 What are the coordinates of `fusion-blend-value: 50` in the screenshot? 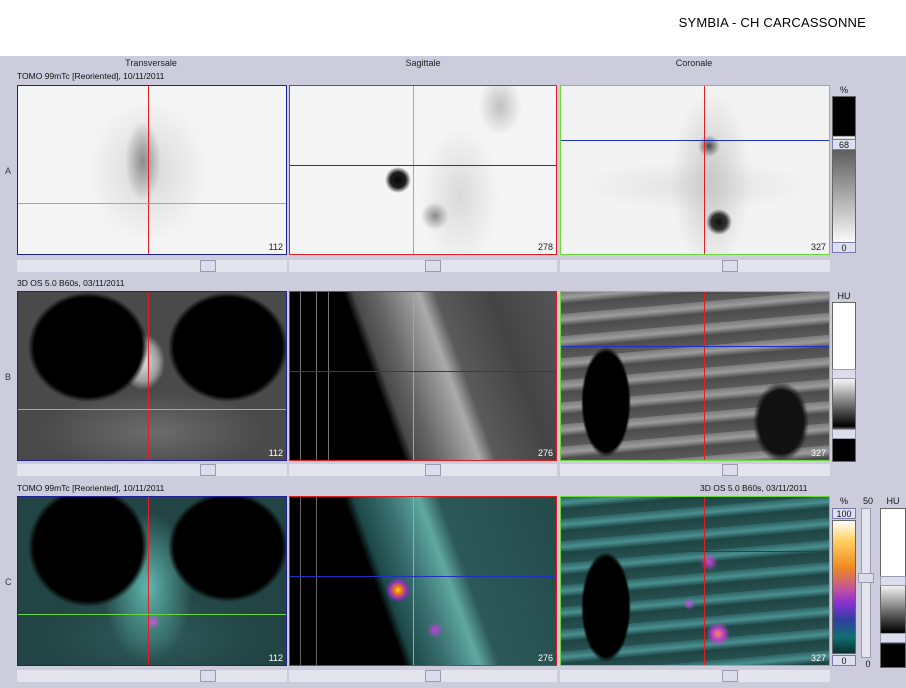 It's located at (867, 501).